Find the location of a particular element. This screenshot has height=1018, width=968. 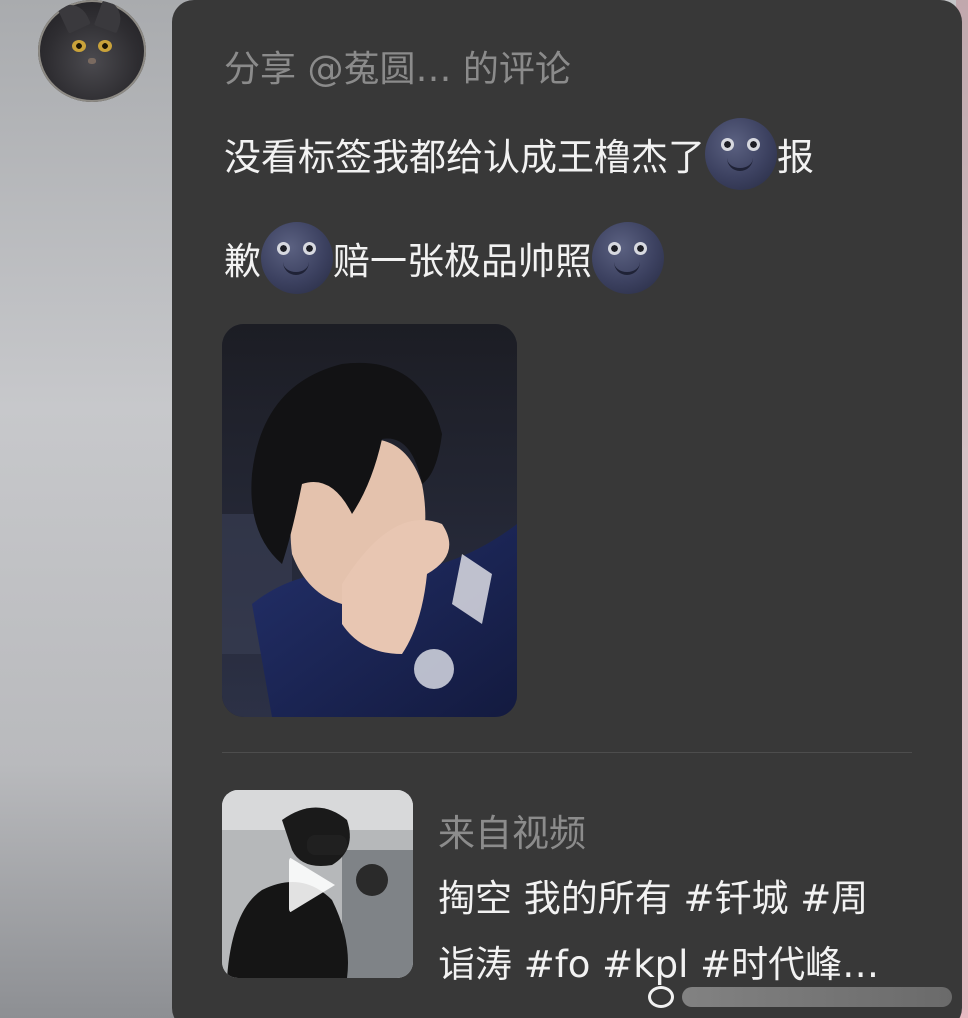

video-title-line: 掏空 我的所有 #钎城 #周 is located at coordinates (653, 898).